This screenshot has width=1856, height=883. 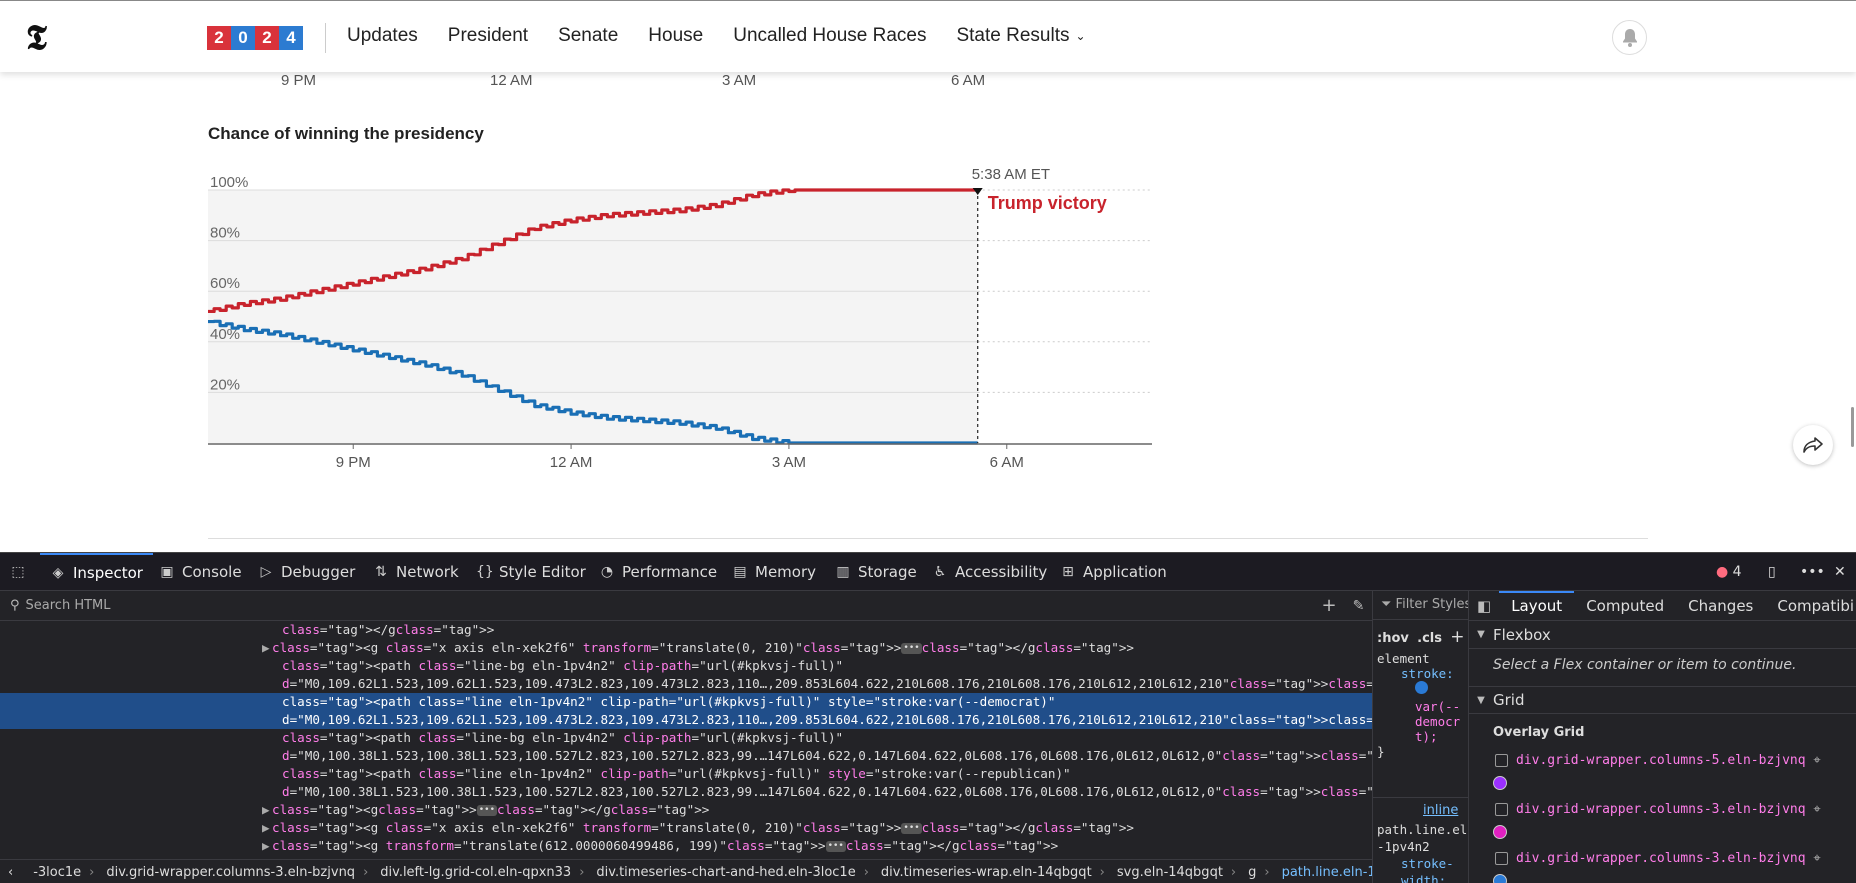 I want to click on filter-styles: ⏷ Filter Styles, so click(x=1424, y=604).